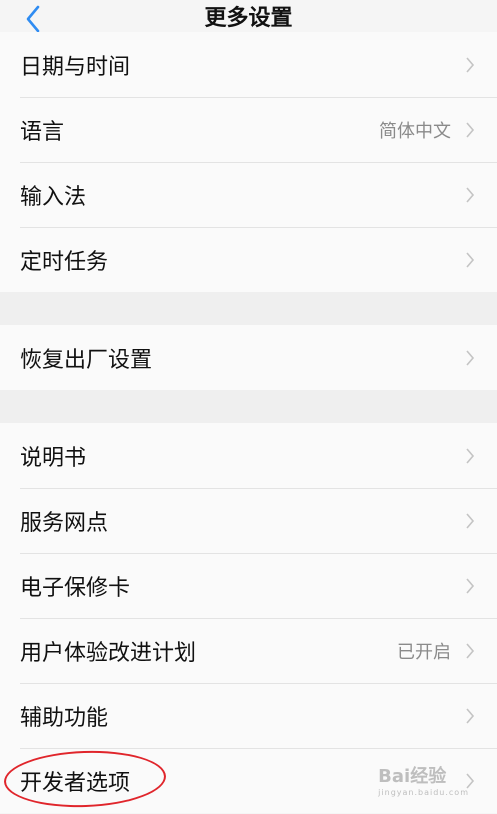 This screenshot has height=814, width=497. I want to click on setting-label: 开发者选项, so click(75, 783).